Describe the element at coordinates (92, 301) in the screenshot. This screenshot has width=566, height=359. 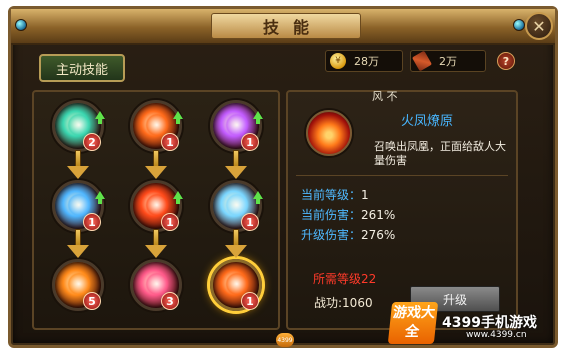
I see `skill-level-badge: 5` at that location.